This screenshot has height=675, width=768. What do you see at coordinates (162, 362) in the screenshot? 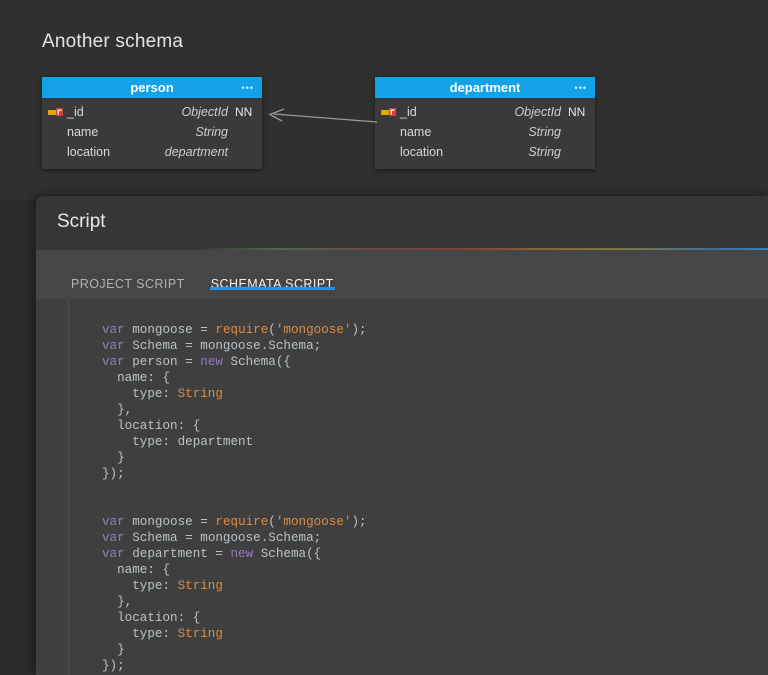
I see `code-token: person =` at bounding box center [162, 362].